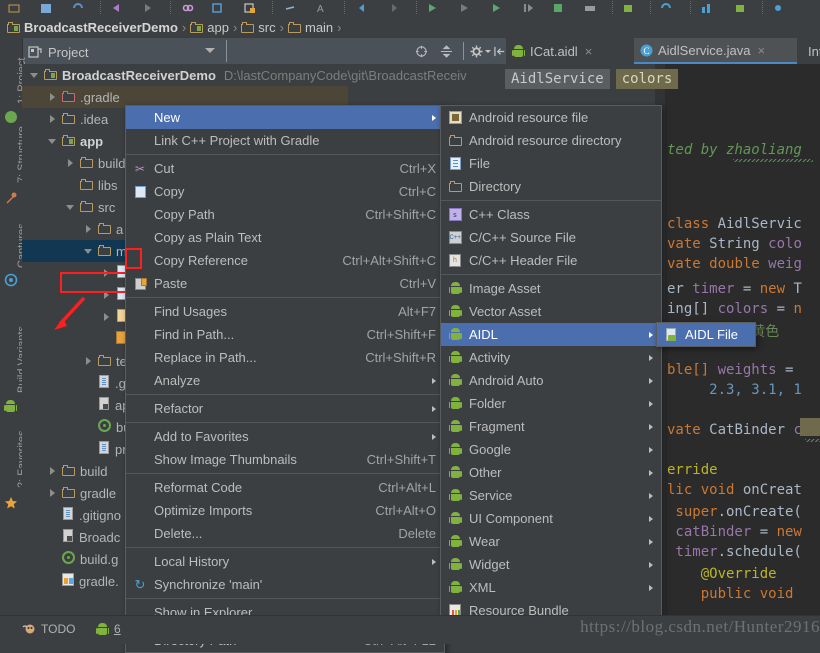  Describe the element at coordinates (46, 8) in the screenshot. I see `save-all-icon` at that location.